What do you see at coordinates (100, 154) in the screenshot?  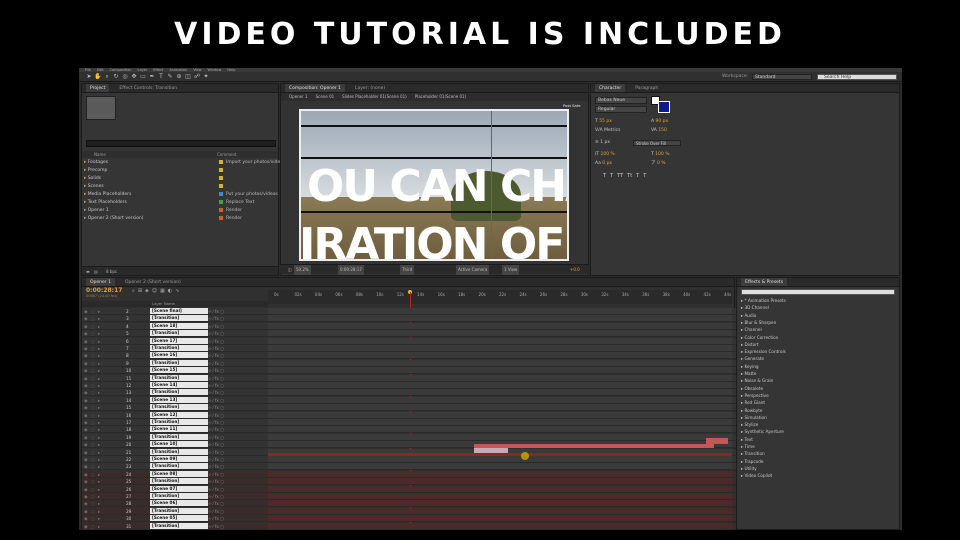 I see `name-column-header: Name` at bounding box center [100, 154].